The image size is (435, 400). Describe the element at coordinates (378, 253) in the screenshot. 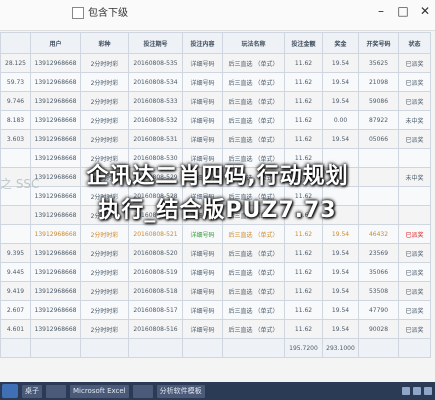

I see `table-cell-open: 23569` at that location.